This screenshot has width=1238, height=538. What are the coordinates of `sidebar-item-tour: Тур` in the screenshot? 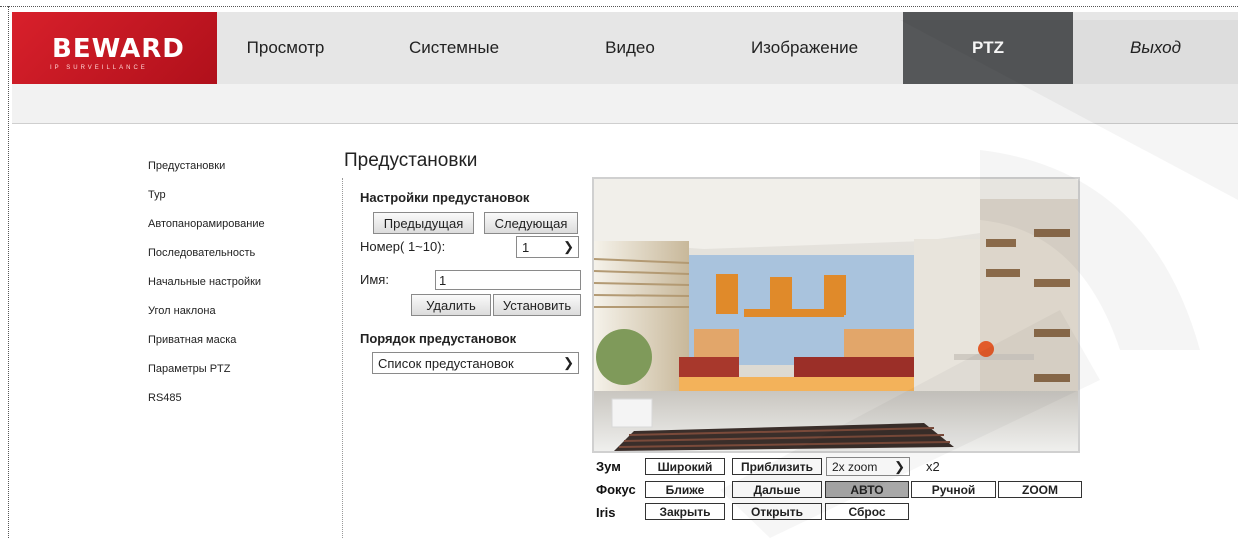 It's located at (206, 200).